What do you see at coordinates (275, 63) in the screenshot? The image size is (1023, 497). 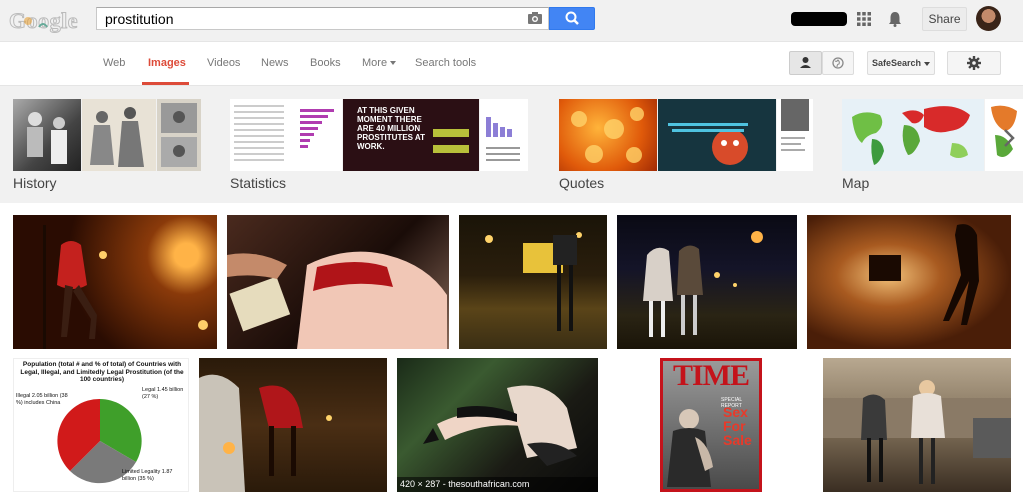 I see `tab-news: News` at bounding box center [275, 63].